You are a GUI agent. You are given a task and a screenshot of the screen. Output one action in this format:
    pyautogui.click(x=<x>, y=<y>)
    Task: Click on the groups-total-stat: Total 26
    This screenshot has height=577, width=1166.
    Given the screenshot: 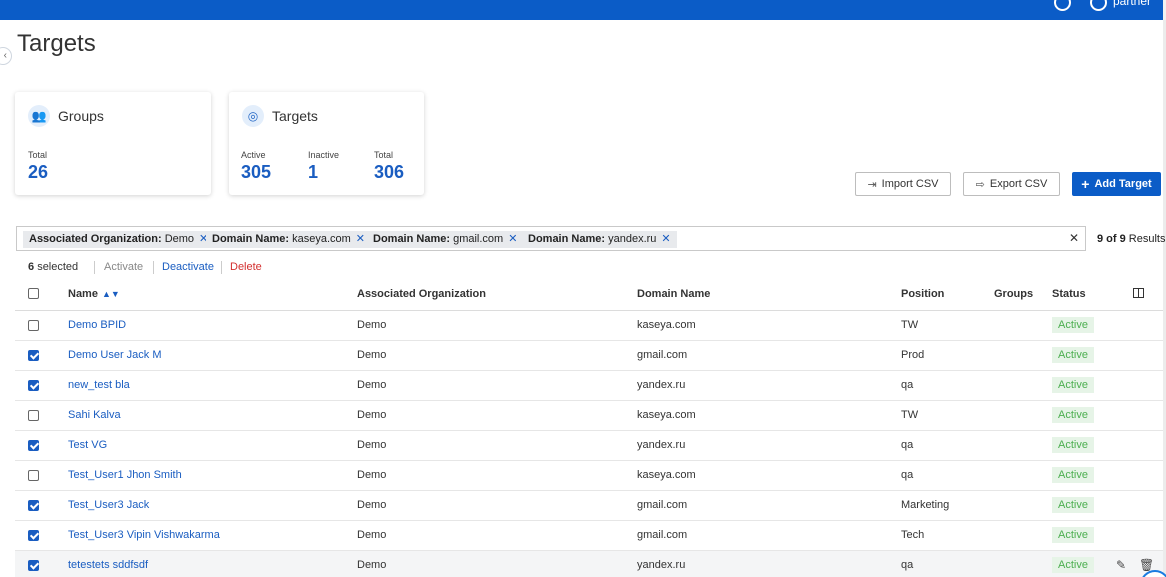 What is the action you would take?
    pyautogui.click(x=38, y=166)
    